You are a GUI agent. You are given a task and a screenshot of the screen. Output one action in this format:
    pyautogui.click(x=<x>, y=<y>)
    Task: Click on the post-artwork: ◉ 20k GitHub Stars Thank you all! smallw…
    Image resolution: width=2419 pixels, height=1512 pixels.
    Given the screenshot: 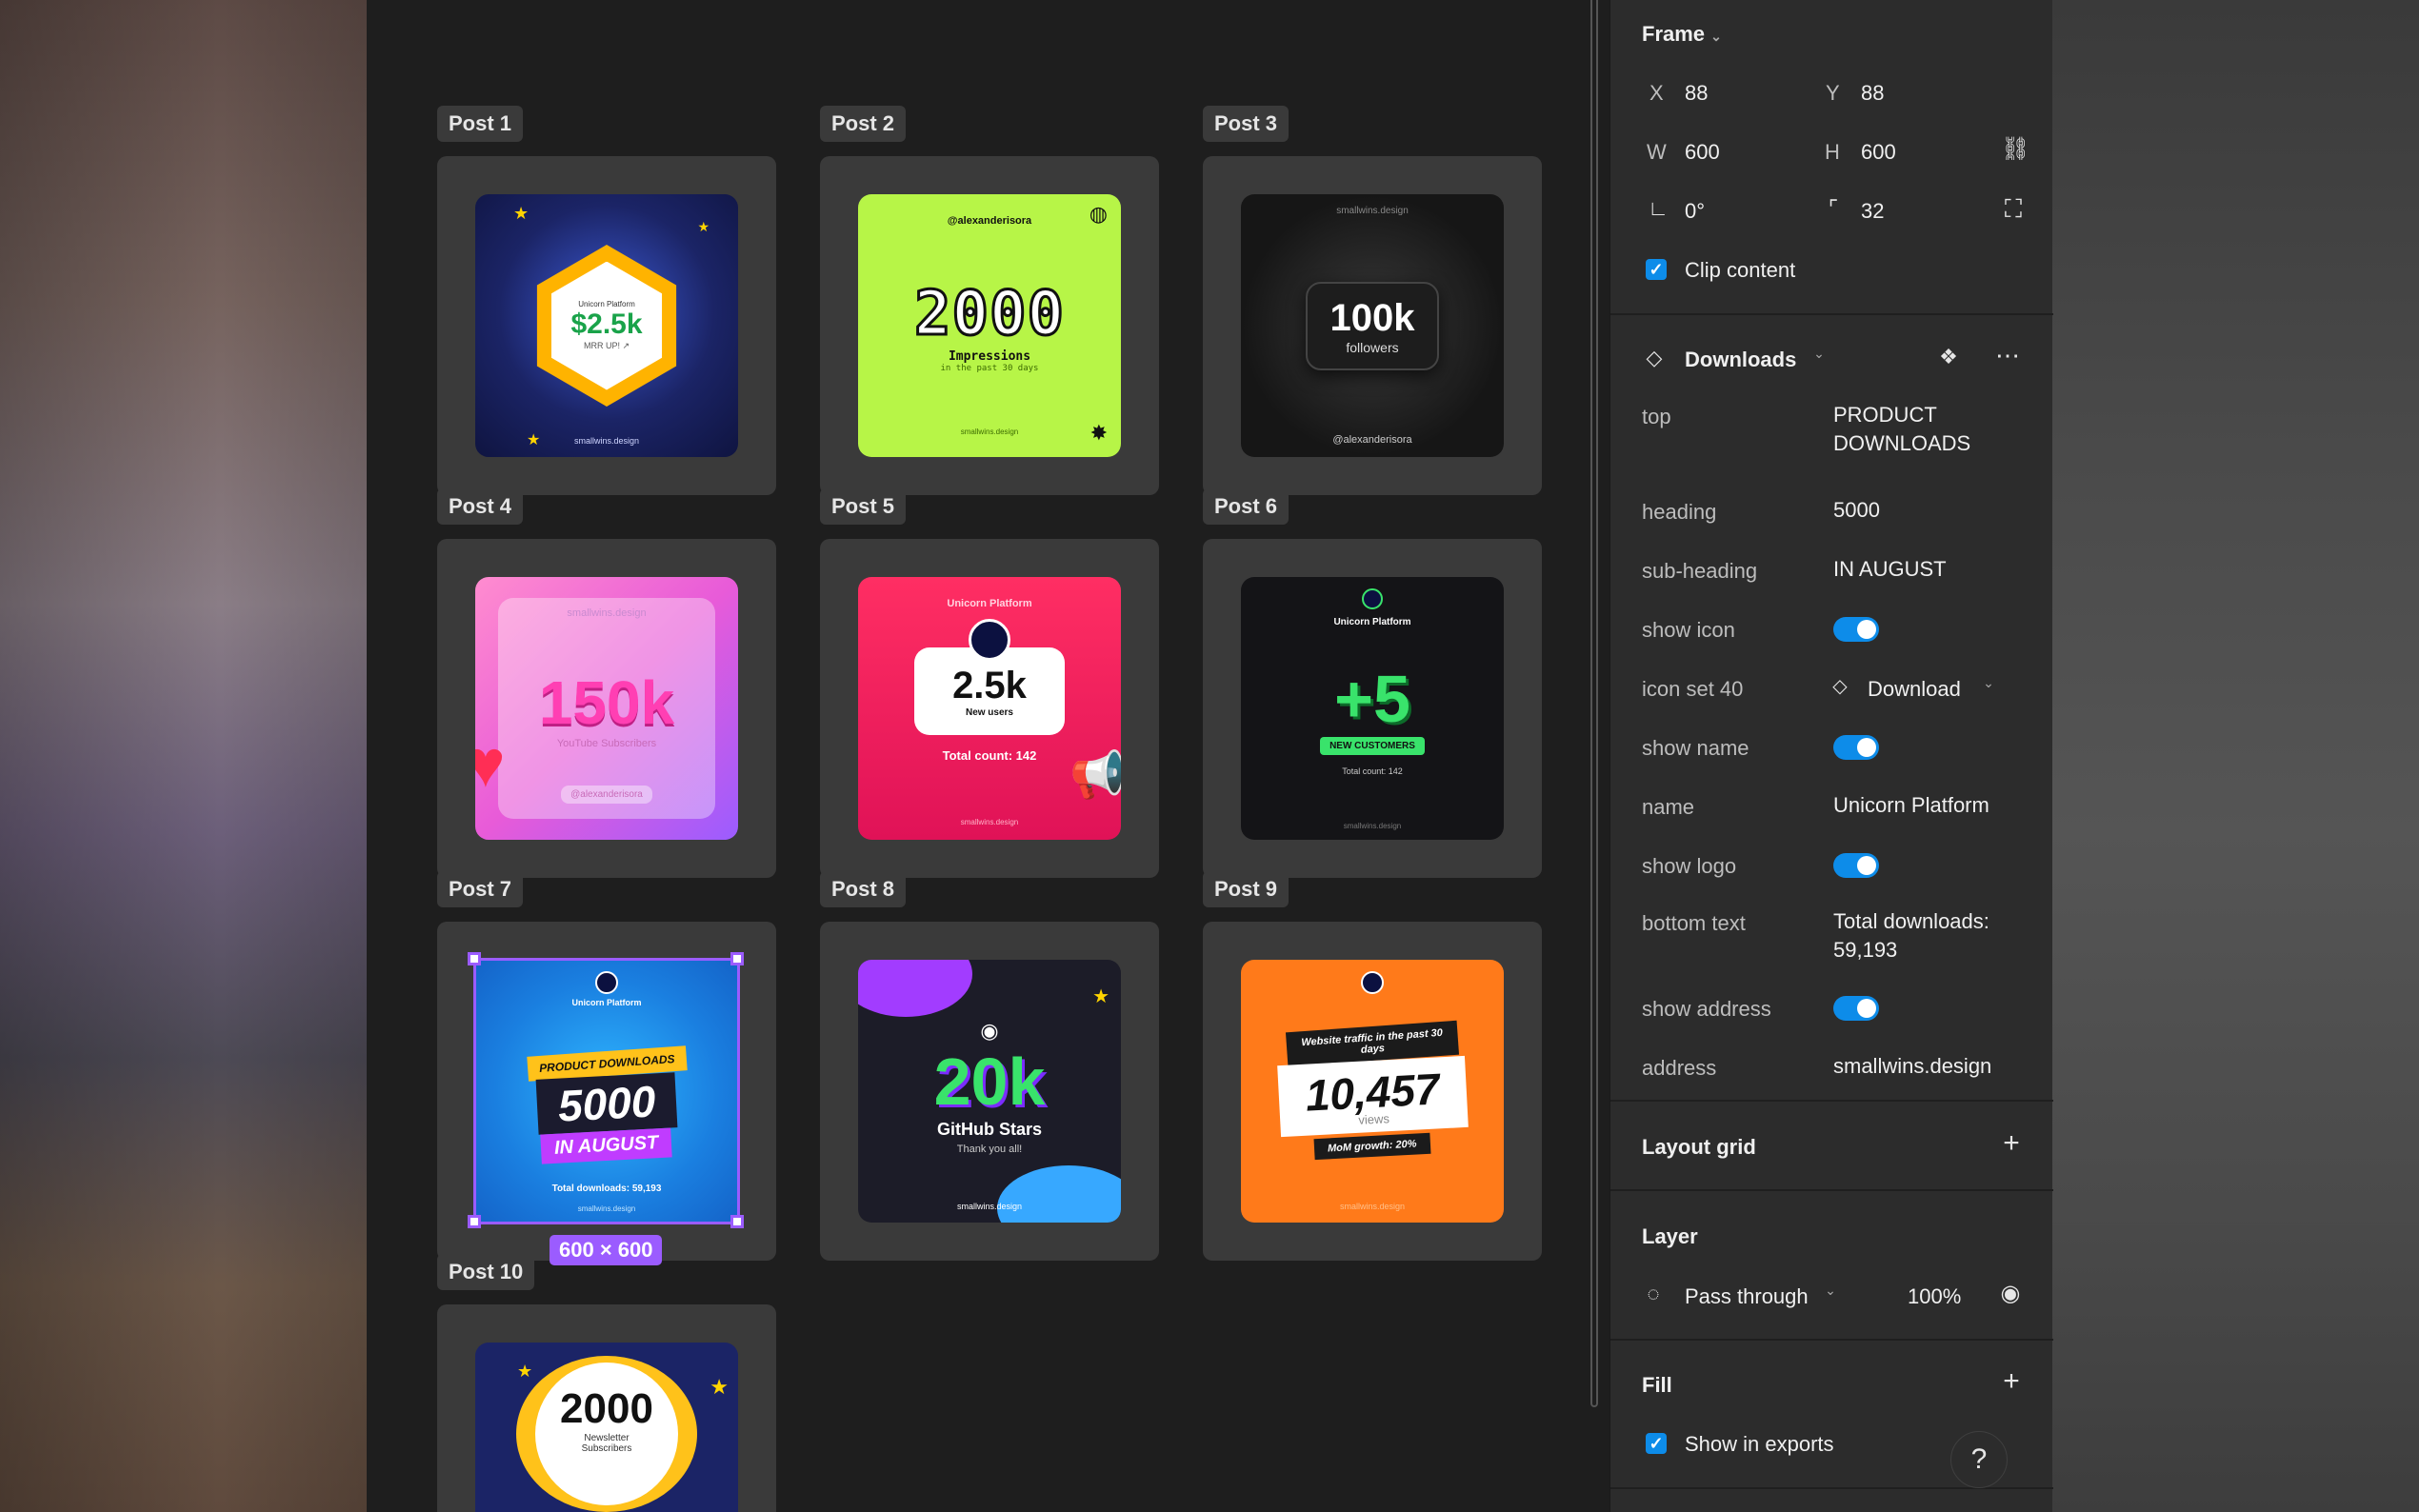 What is the action you would take?
    pyautogui.click(x=989, y=1091)
    